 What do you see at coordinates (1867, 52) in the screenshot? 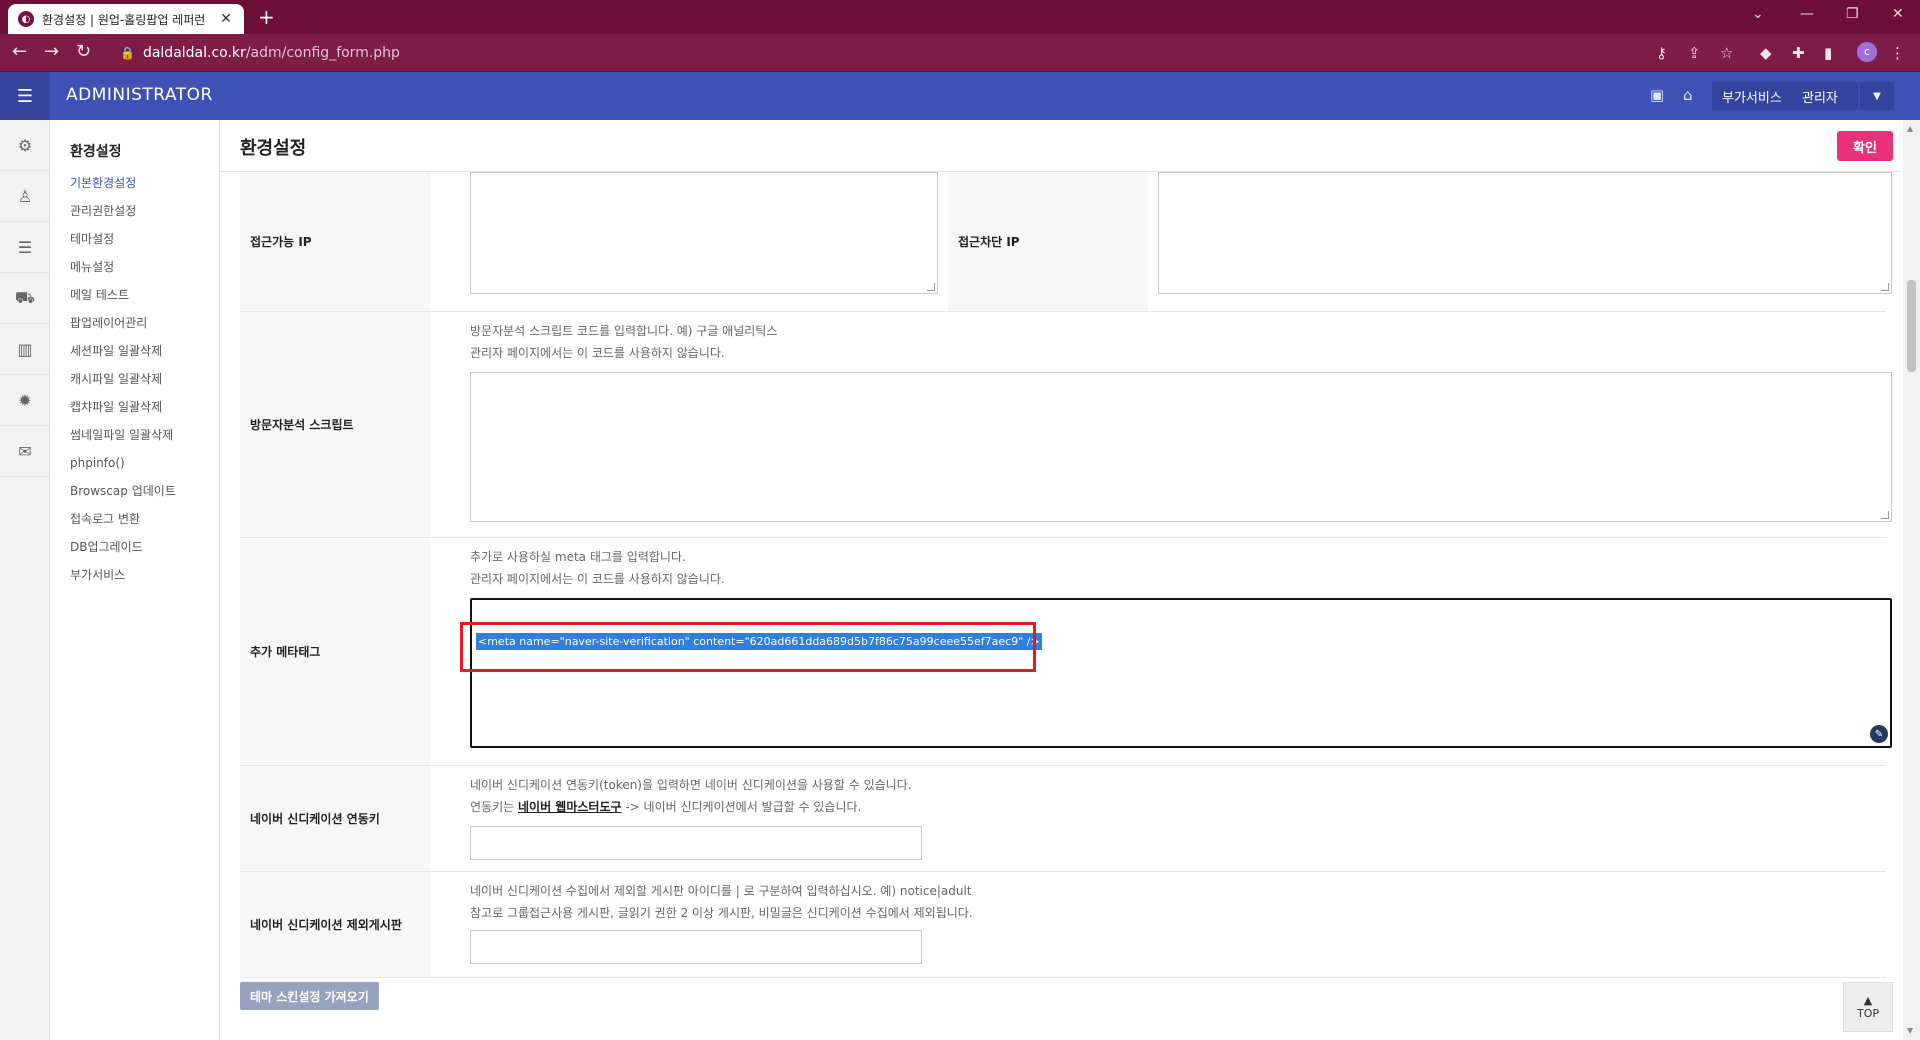
I see `profile-avatar: c` at bounding box center [1867, 52].